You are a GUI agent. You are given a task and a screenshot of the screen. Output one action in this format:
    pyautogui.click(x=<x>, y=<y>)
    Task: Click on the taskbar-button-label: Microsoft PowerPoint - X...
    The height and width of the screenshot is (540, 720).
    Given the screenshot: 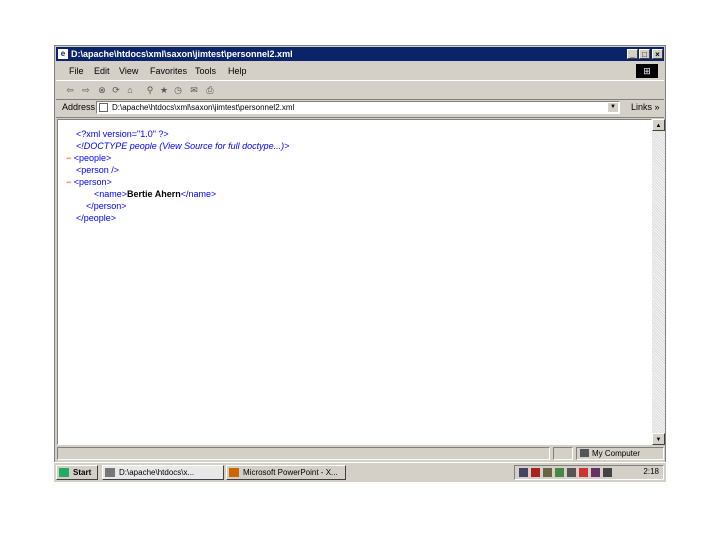 What is the action you would take?
    pyautogui.click(x=290, y=472)
    